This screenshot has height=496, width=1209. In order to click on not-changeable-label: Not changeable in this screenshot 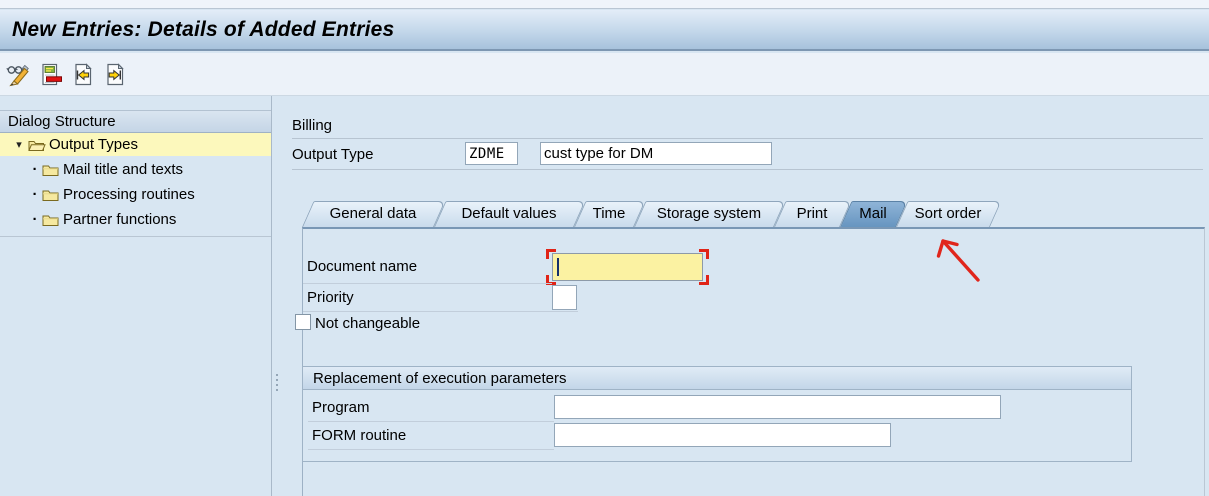, I will do `click(368, 323)`.